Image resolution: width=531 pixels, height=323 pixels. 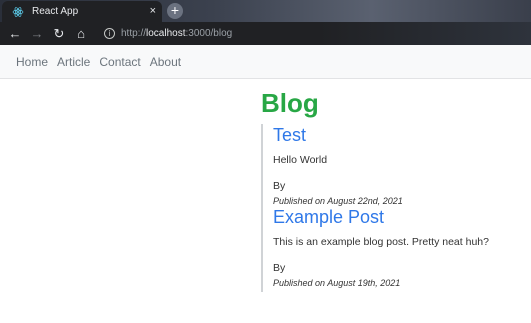 I want to click on address-bar: http://localhost:3000/blog, so click(x=176, y=33).